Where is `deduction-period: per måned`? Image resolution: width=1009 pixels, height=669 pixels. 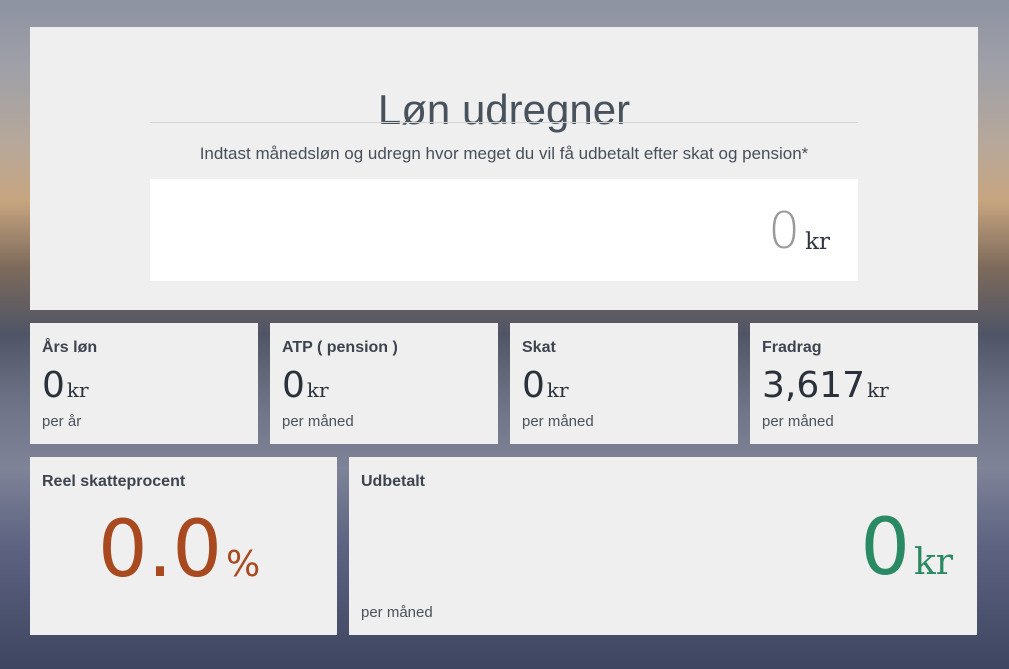 deduction-period: per måned is located at coordinates (798, 421).